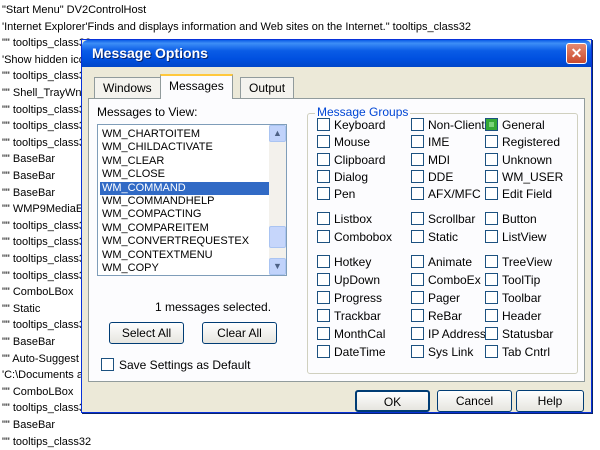 Image resolution: width=600 pixels, height=450 pixels. What do you see at coordinates (348, 280) in the screenshot?
I see `group-checkbox-updown: UpDown` at bounding box center [348, 280].